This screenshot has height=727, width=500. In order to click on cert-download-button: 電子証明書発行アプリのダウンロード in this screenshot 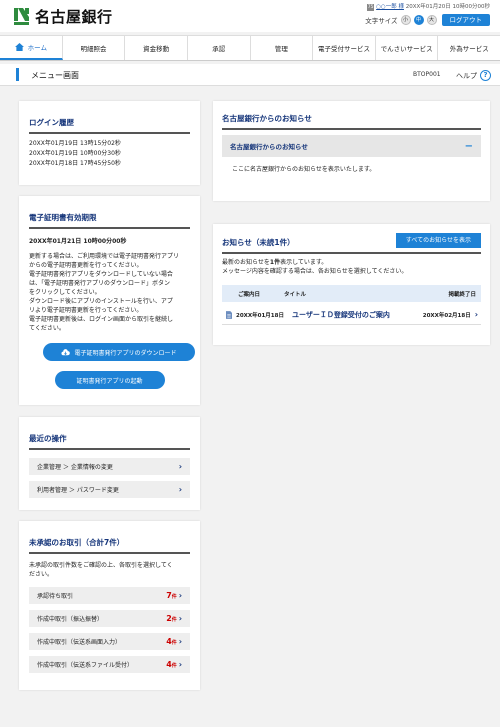, I will do `click(119, 352)`.